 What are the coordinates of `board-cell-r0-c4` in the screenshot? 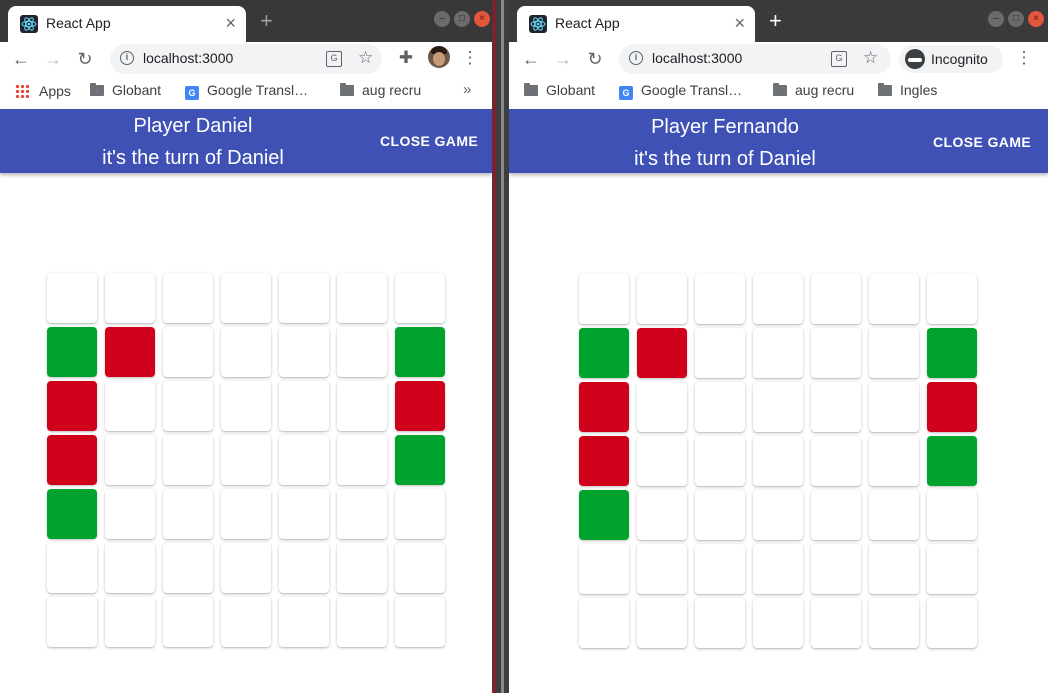 It's located at (836, 299).